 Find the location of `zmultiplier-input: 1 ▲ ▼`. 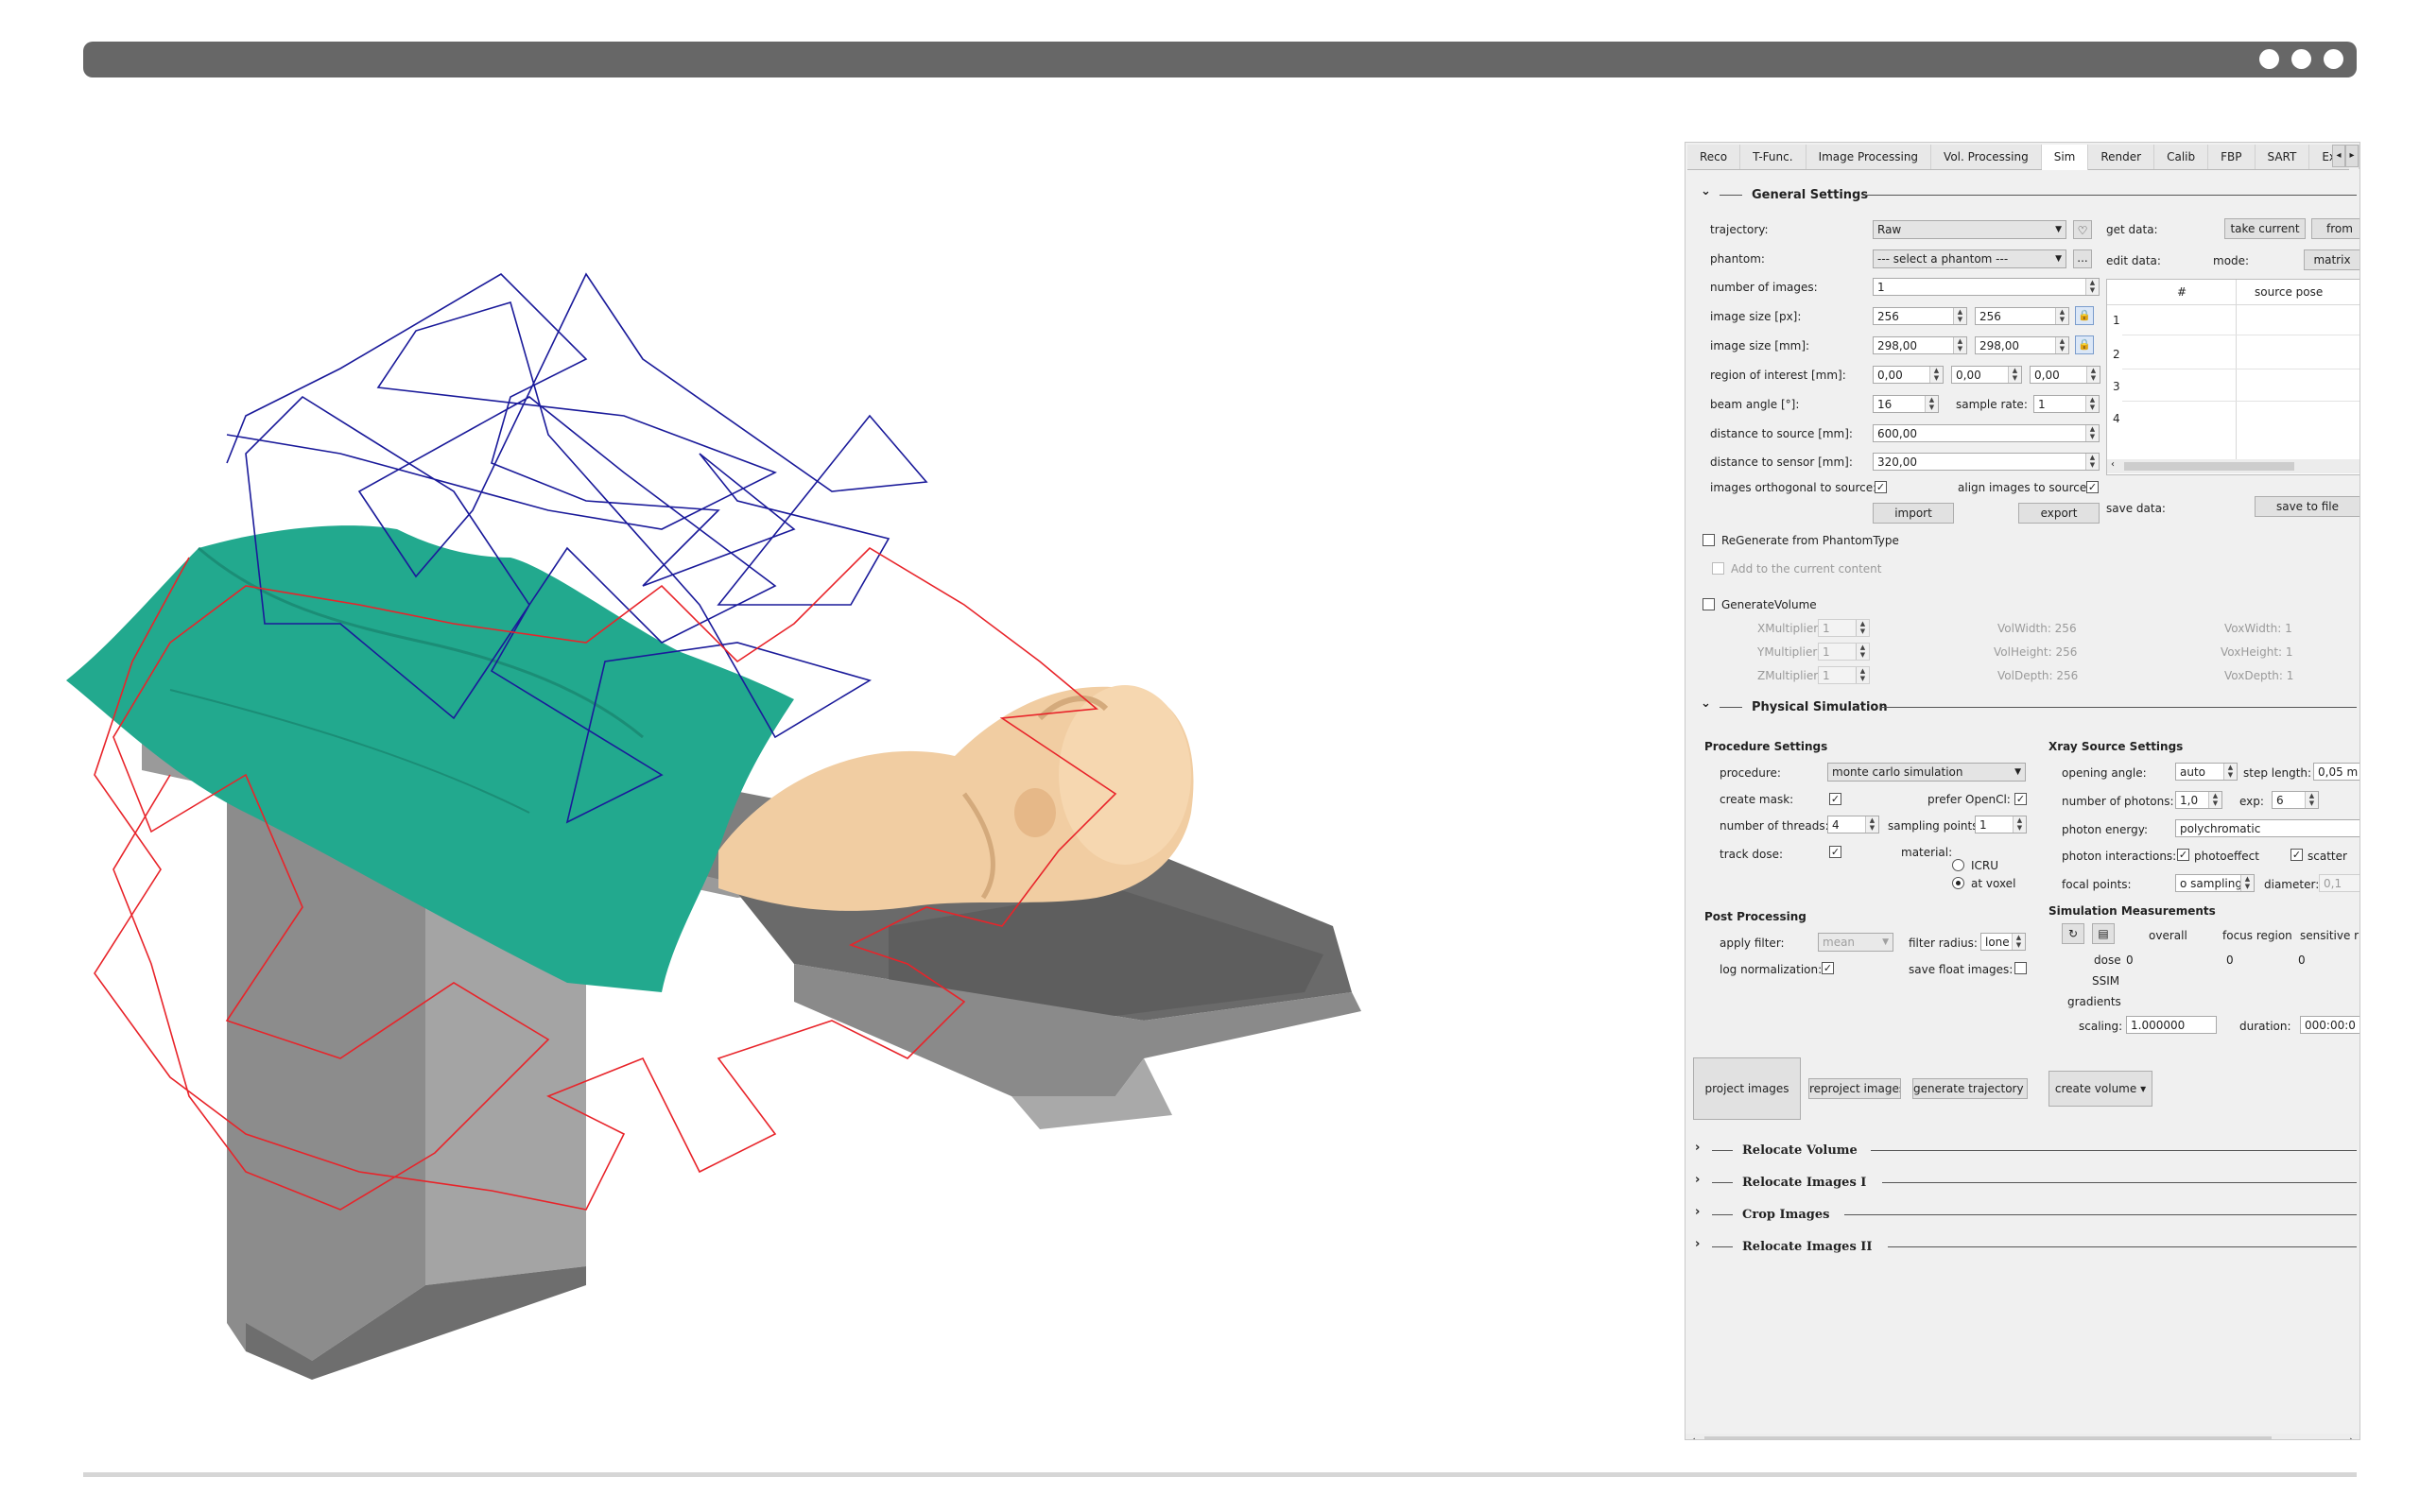

zmultiplier-input: 1 ▲ ▼ is located at coordinates (1844, 675).